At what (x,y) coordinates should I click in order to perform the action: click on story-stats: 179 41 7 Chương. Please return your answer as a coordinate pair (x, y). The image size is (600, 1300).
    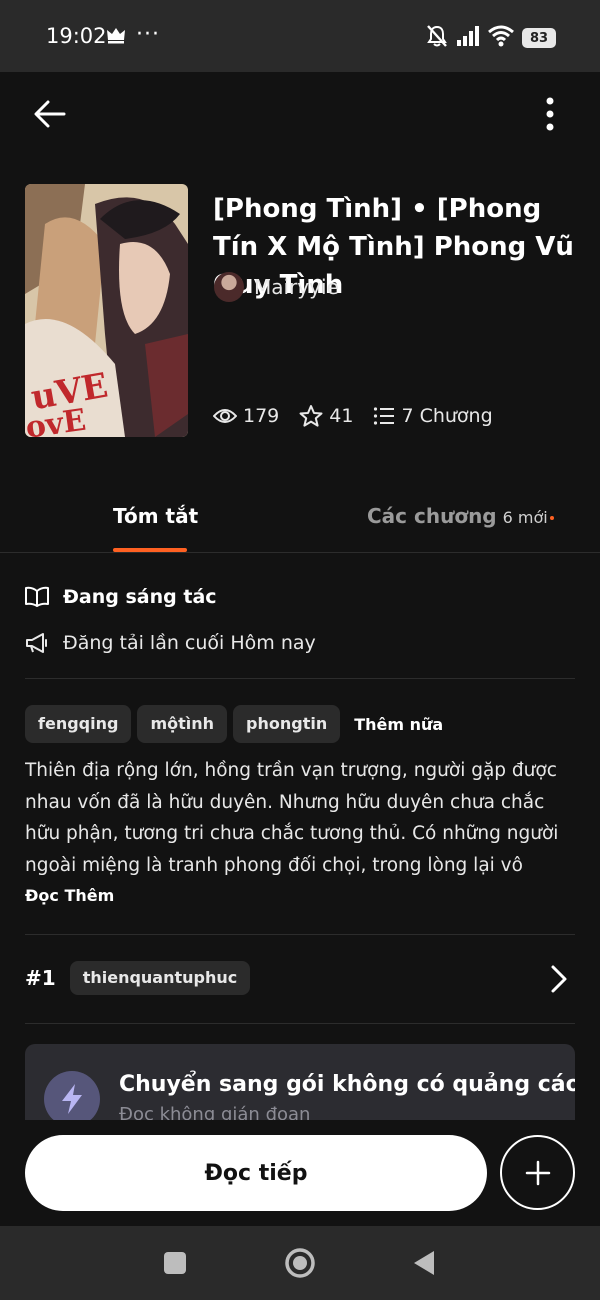
    Looking at the image, I should click on (353, 416).